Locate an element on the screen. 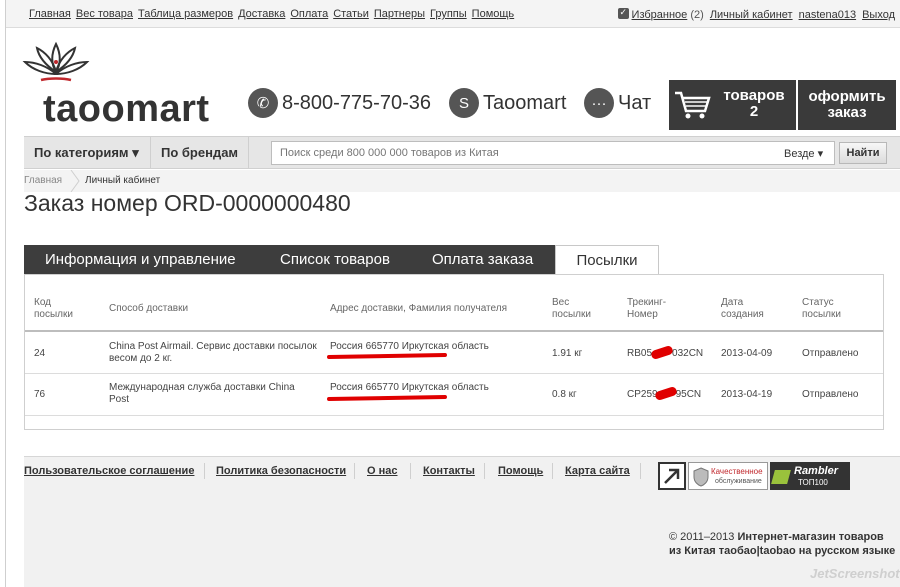 This screenshot has height=587, width=900. brands-label: По брендам is located at coordinates (200, 152).